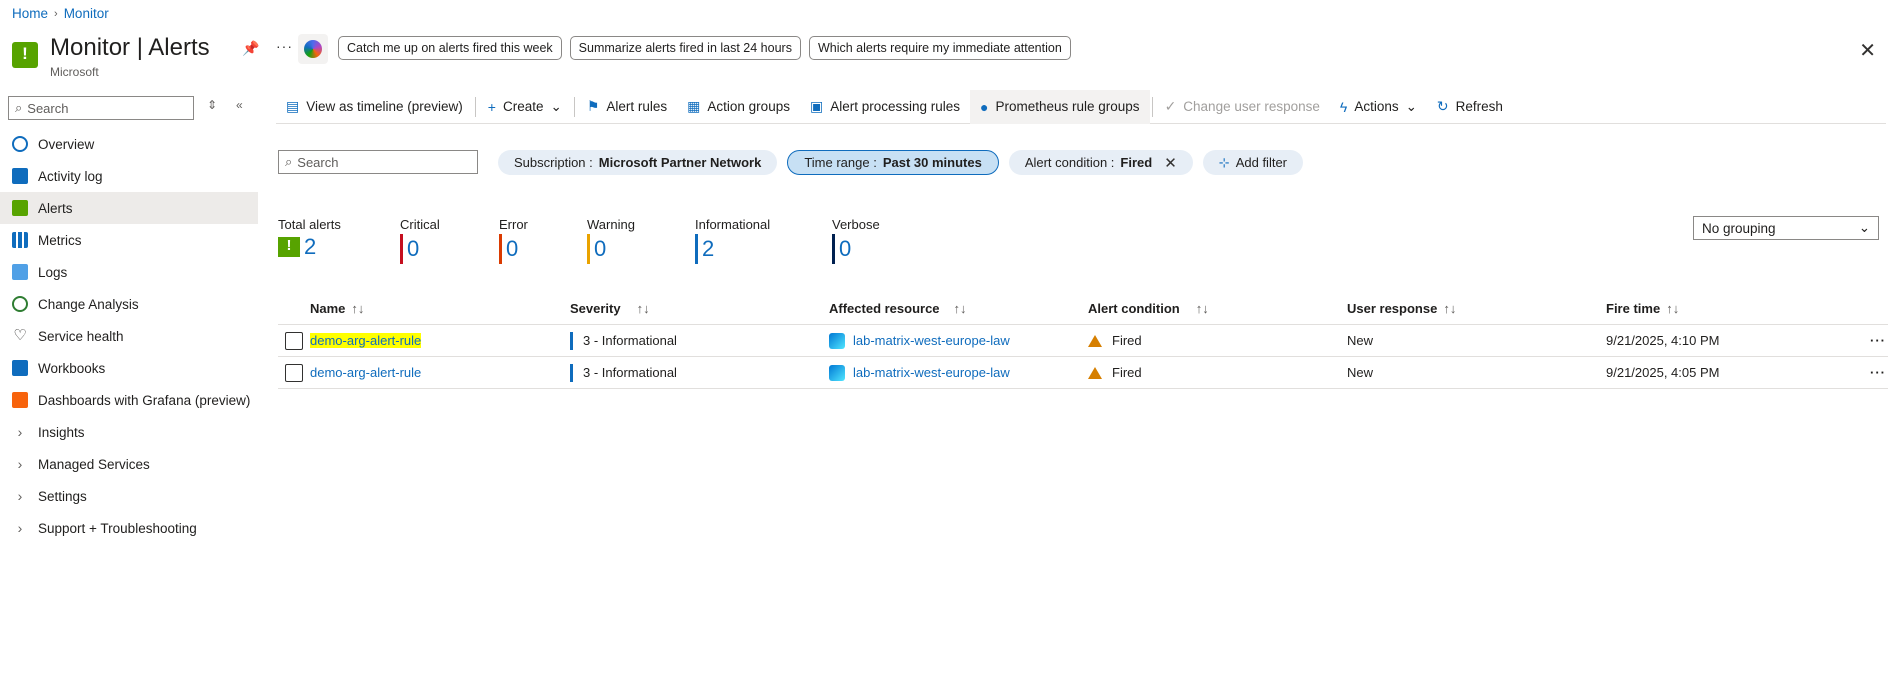  I want to click on warning-icon, so click(1095, 340).